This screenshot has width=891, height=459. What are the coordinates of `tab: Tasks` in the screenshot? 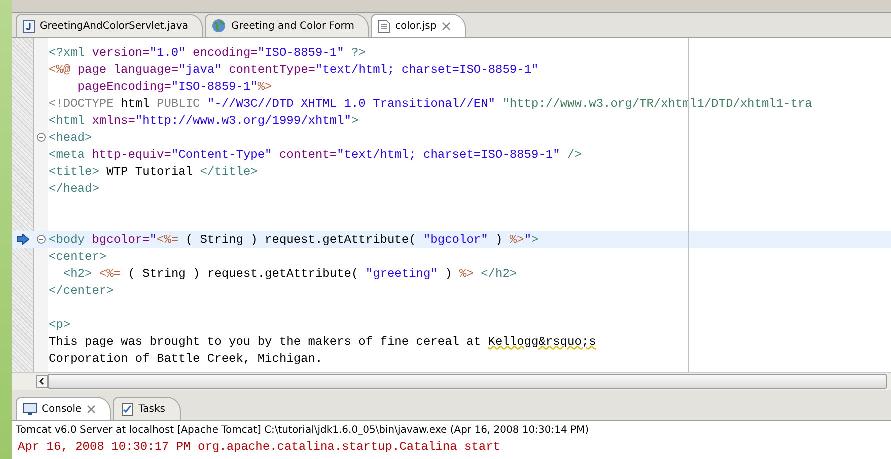 It's located at (146, 408).